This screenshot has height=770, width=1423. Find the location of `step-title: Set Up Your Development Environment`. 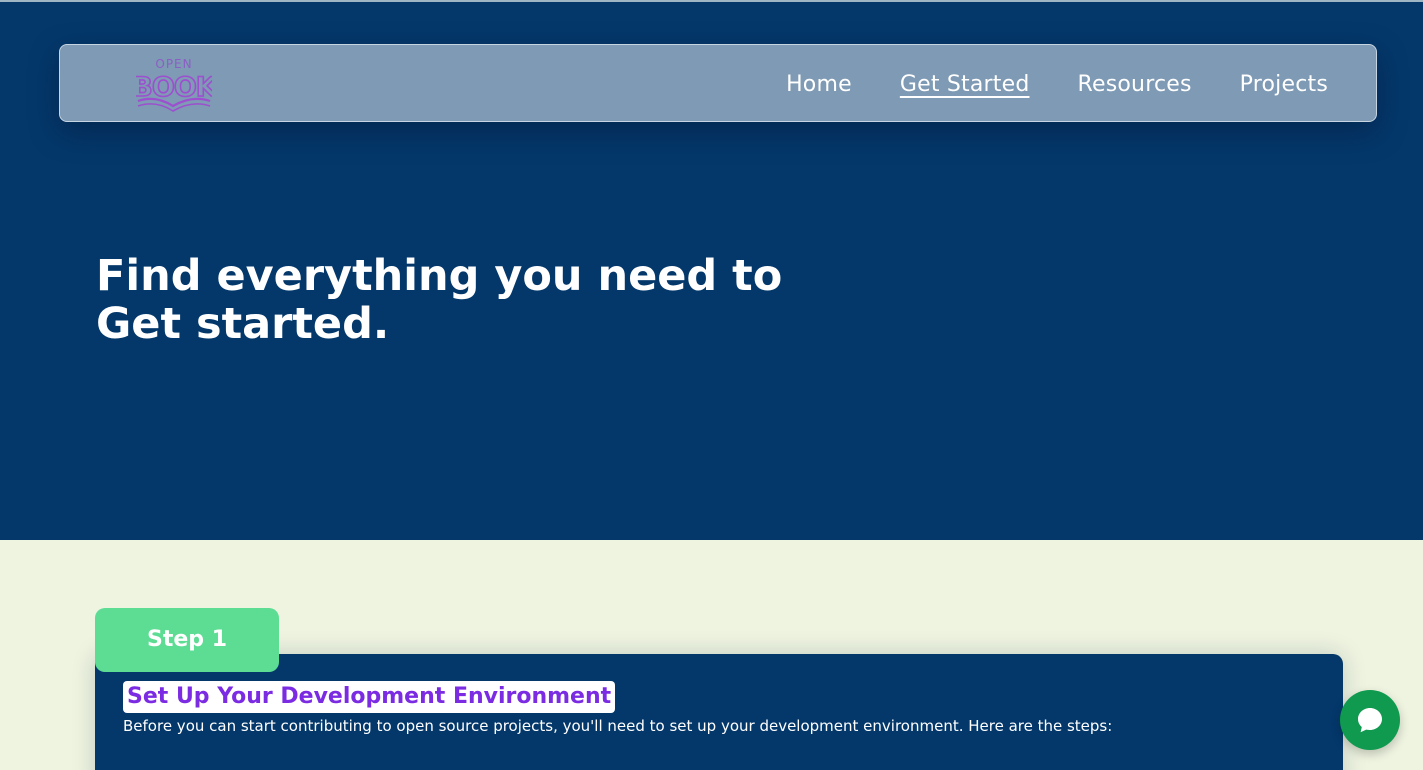

step-title: Set Up Your Development Environment is located at coordinates (369, 697).